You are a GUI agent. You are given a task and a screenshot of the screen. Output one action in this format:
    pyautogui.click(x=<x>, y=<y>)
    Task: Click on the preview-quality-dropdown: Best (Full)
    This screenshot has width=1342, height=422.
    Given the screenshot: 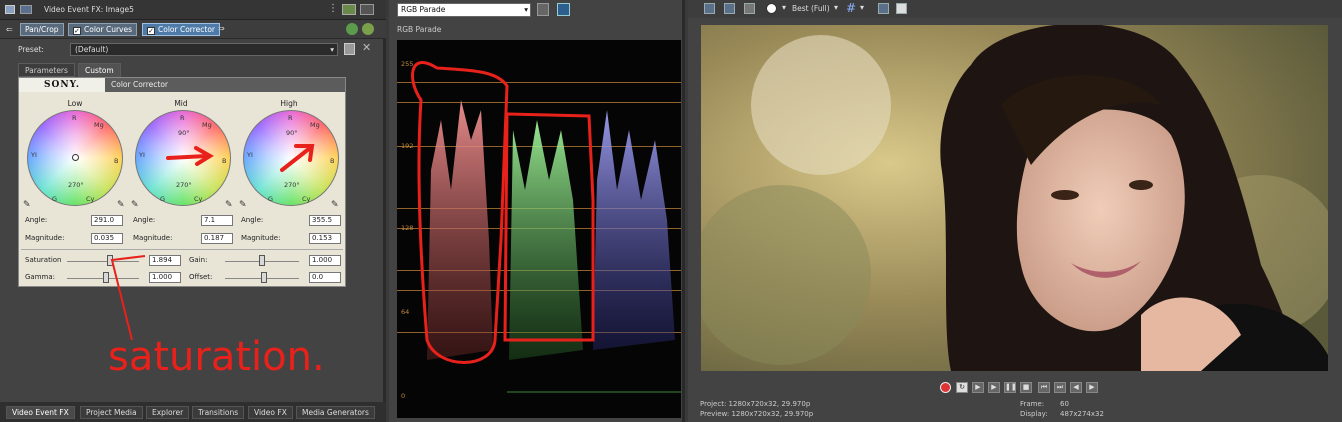 What is the action you would take?
    pyautogui.click(x=811, y=8)
    